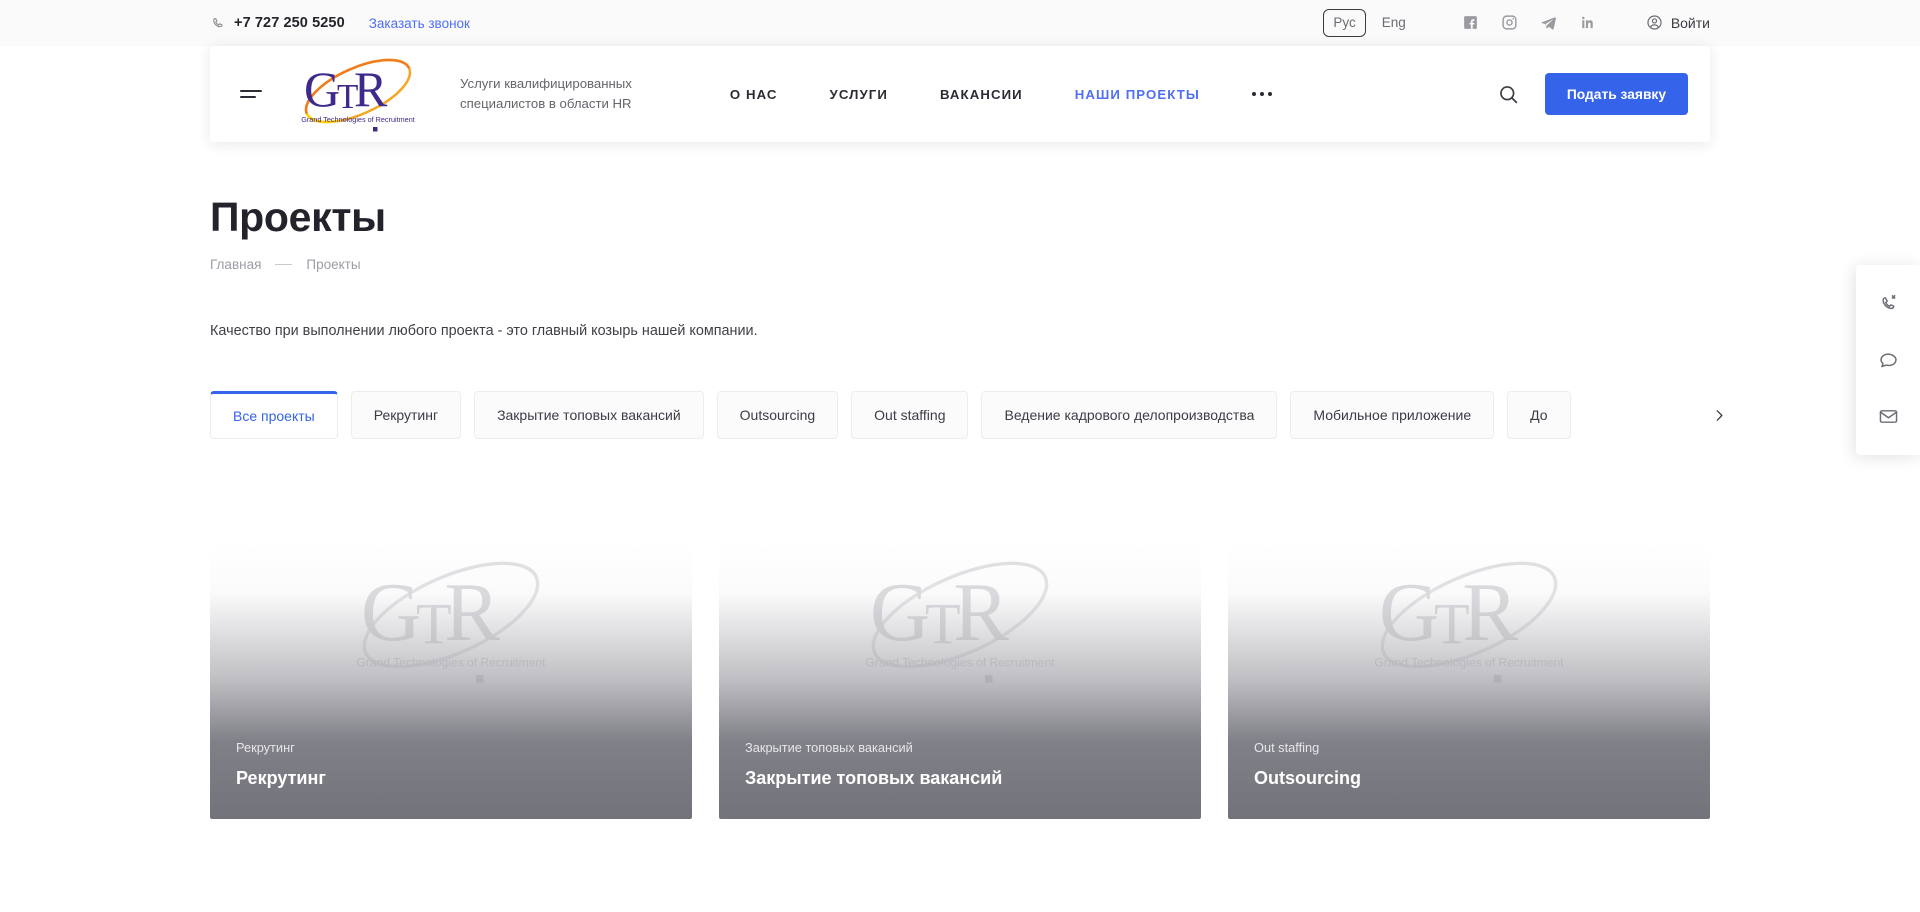  What do you see at coordinates (829, 748) in the screenshot?
I see `card-category: Закрытие топовых вакансий` at bounding box center [829, 748].